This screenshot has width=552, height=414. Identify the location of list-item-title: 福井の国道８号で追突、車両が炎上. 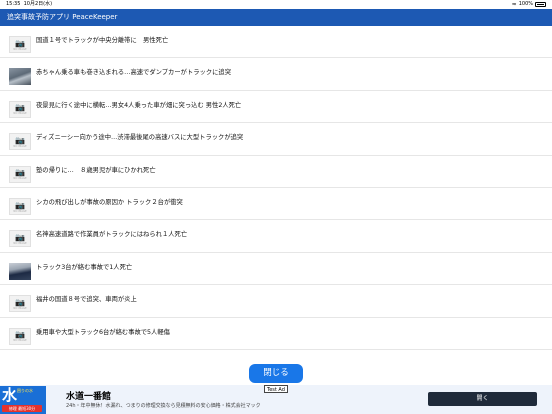
(86, 300).